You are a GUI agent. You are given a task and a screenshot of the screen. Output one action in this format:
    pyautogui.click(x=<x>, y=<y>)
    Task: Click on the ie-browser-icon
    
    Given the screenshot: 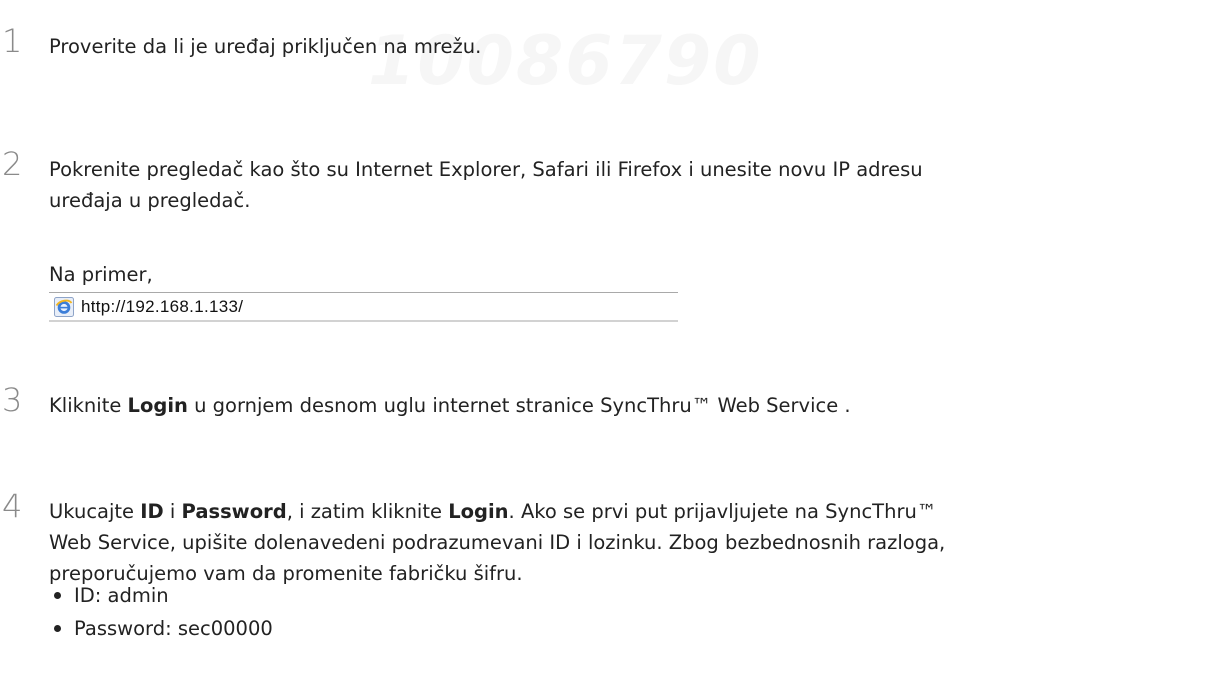 What is the action you would take?
    pyautogui.click(x=64, y=307)
    